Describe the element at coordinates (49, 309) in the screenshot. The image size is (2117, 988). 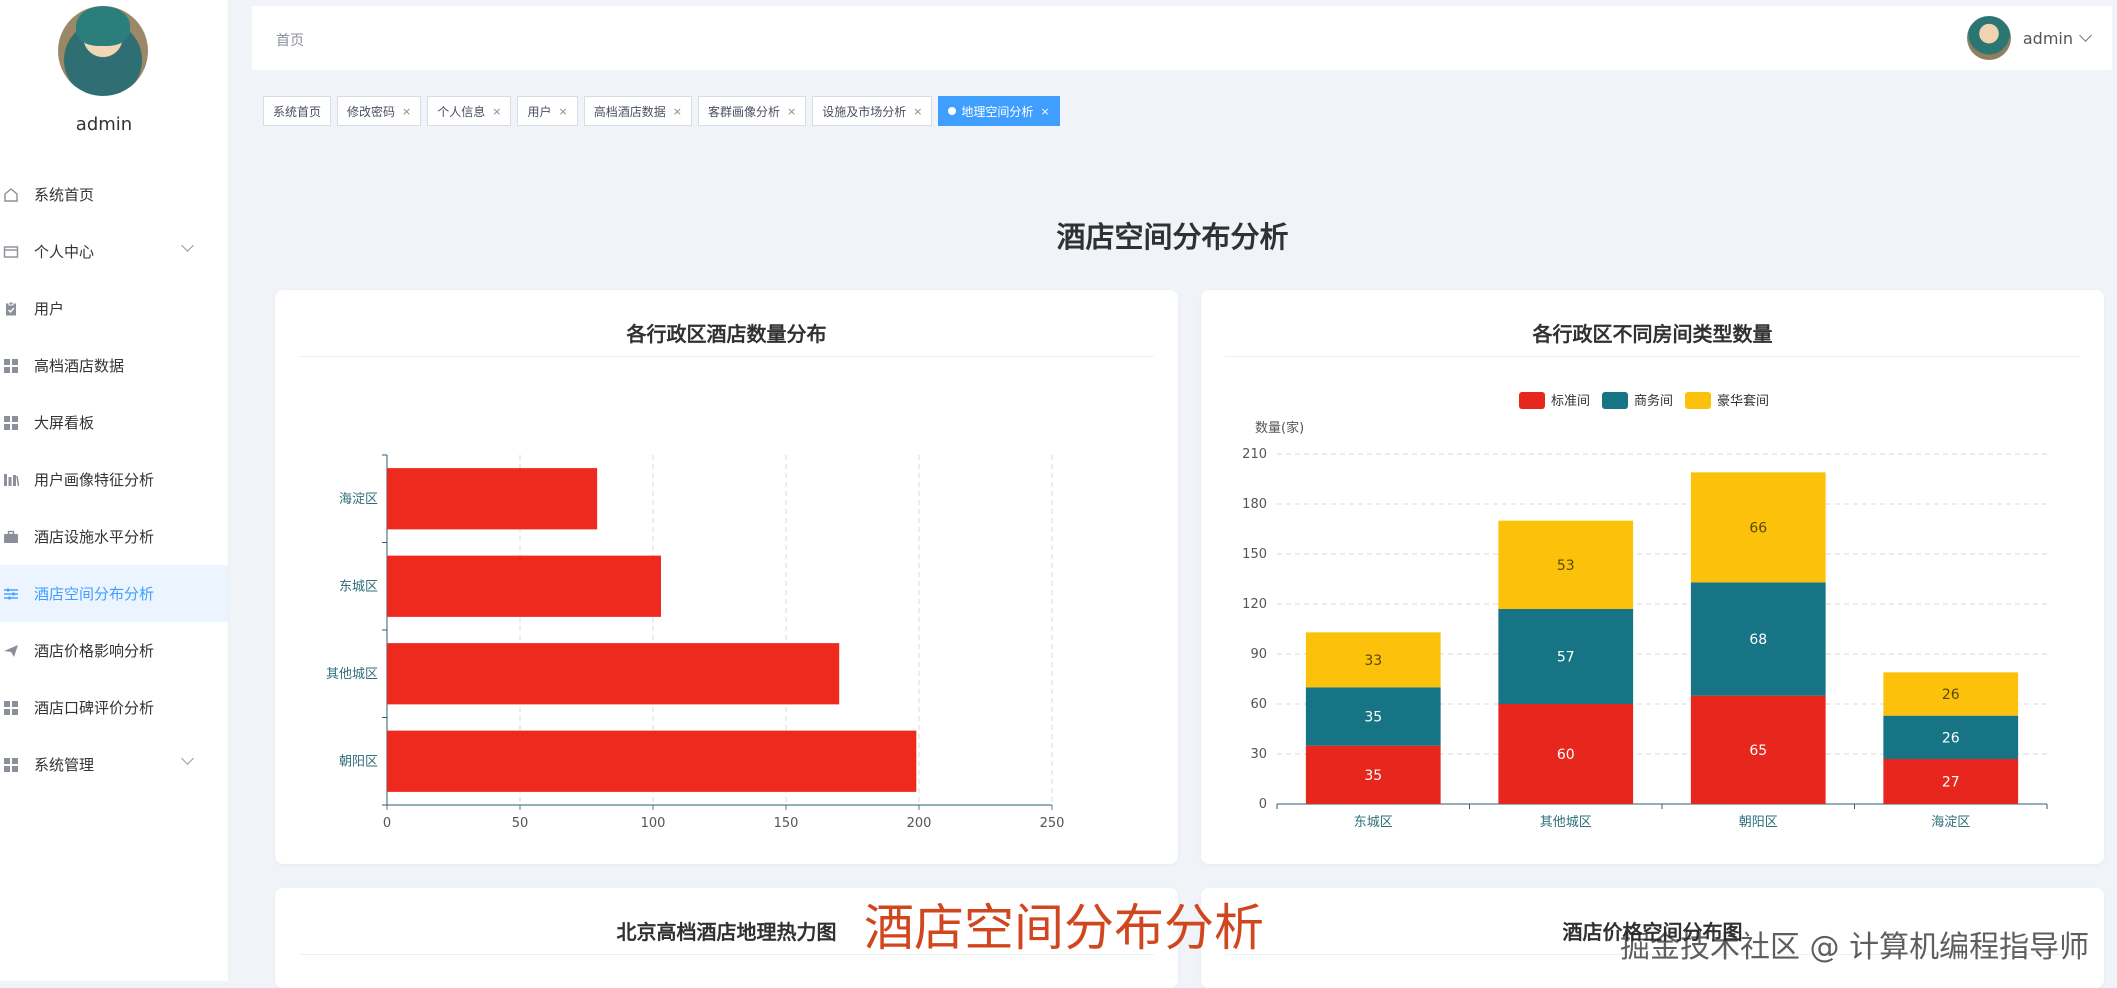
I see `sidebar-item-label: 用户` at that location.